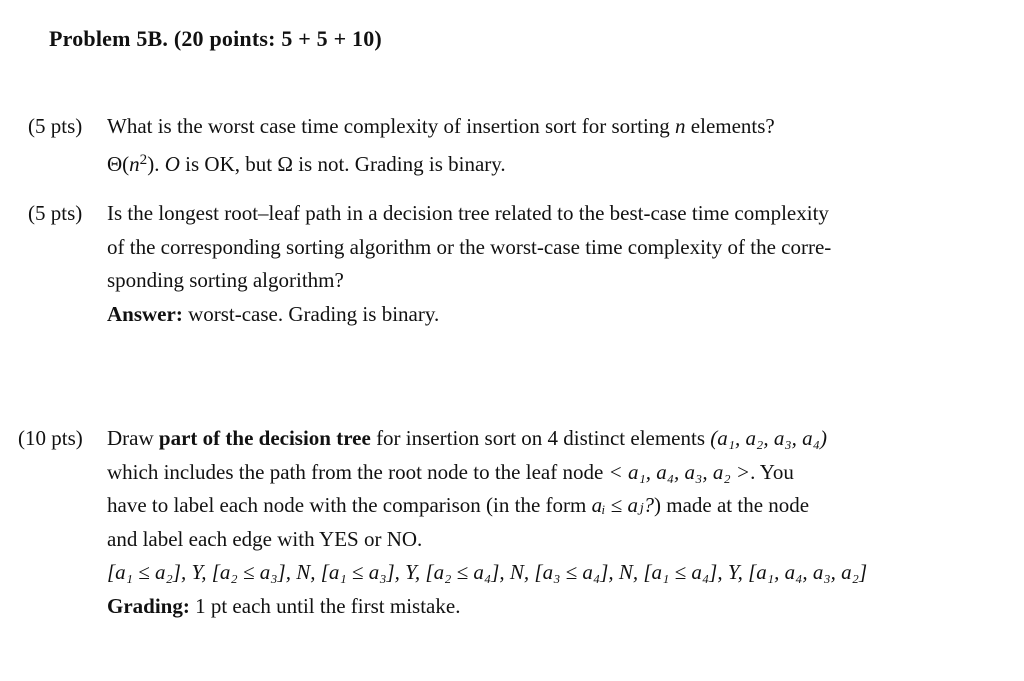 This screenshot has height=681, width=1024. Describe the element at coordinates (265, 538) in the screenshot. I see `part-3-line-4: and label each edge with YES or NO.` at that location.